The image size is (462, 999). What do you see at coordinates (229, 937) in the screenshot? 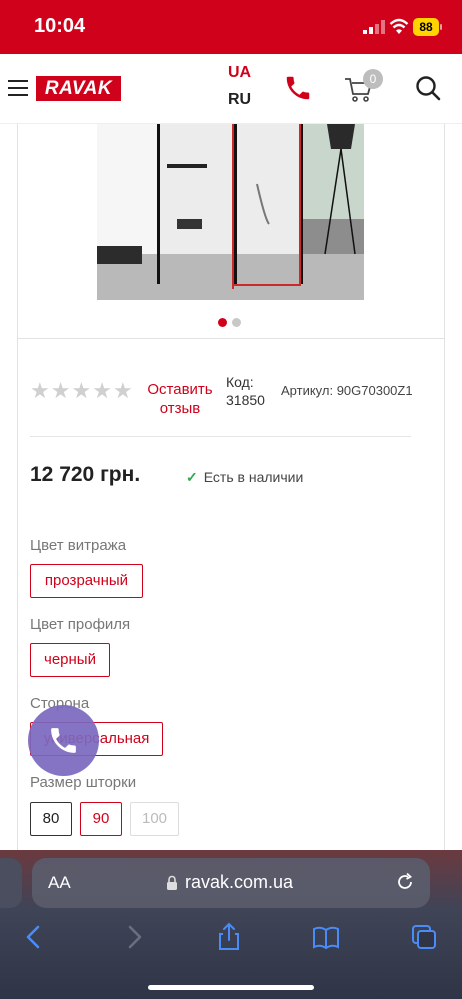
I see `share-icon` at bounding box center [229, 937].